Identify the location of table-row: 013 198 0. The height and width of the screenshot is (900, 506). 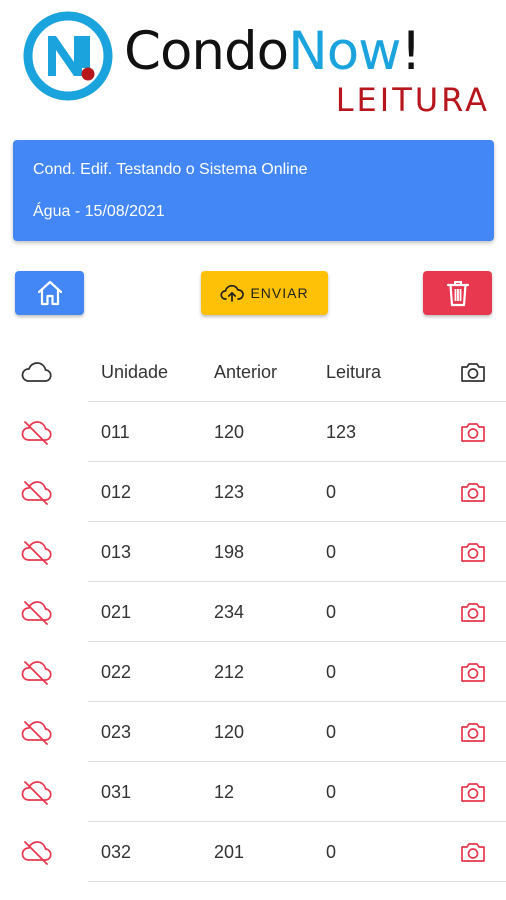
(253, 552).